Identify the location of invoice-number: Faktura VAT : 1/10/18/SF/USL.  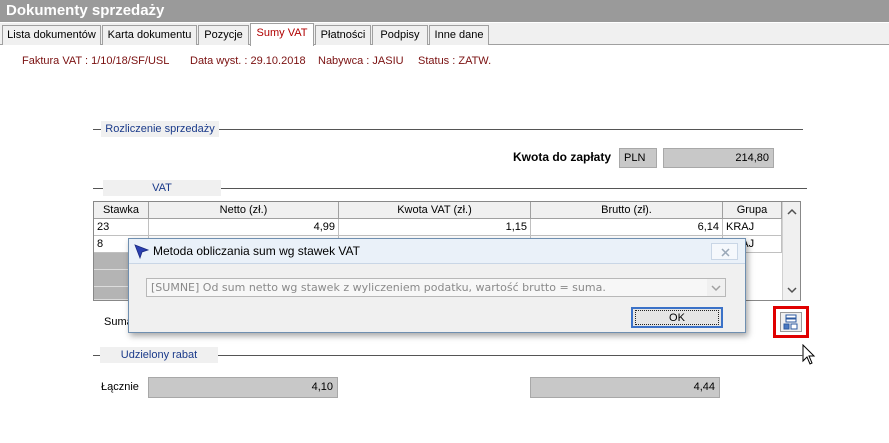
(96, 61).